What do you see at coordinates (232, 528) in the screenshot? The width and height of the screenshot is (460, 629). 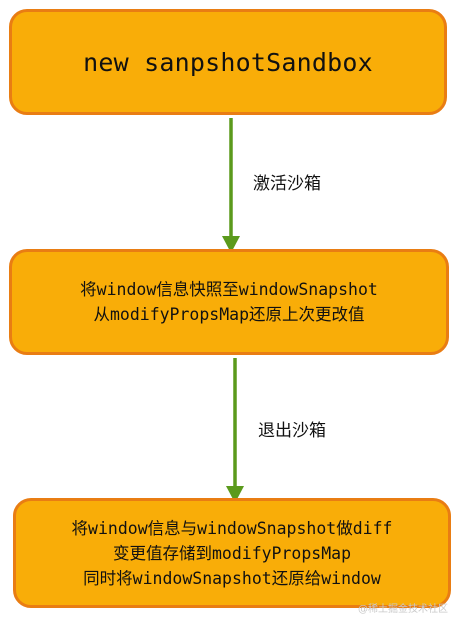 I see `exit-node-line: 将window信息与windowSnapshot做diff` at bounding box center [232, 528].